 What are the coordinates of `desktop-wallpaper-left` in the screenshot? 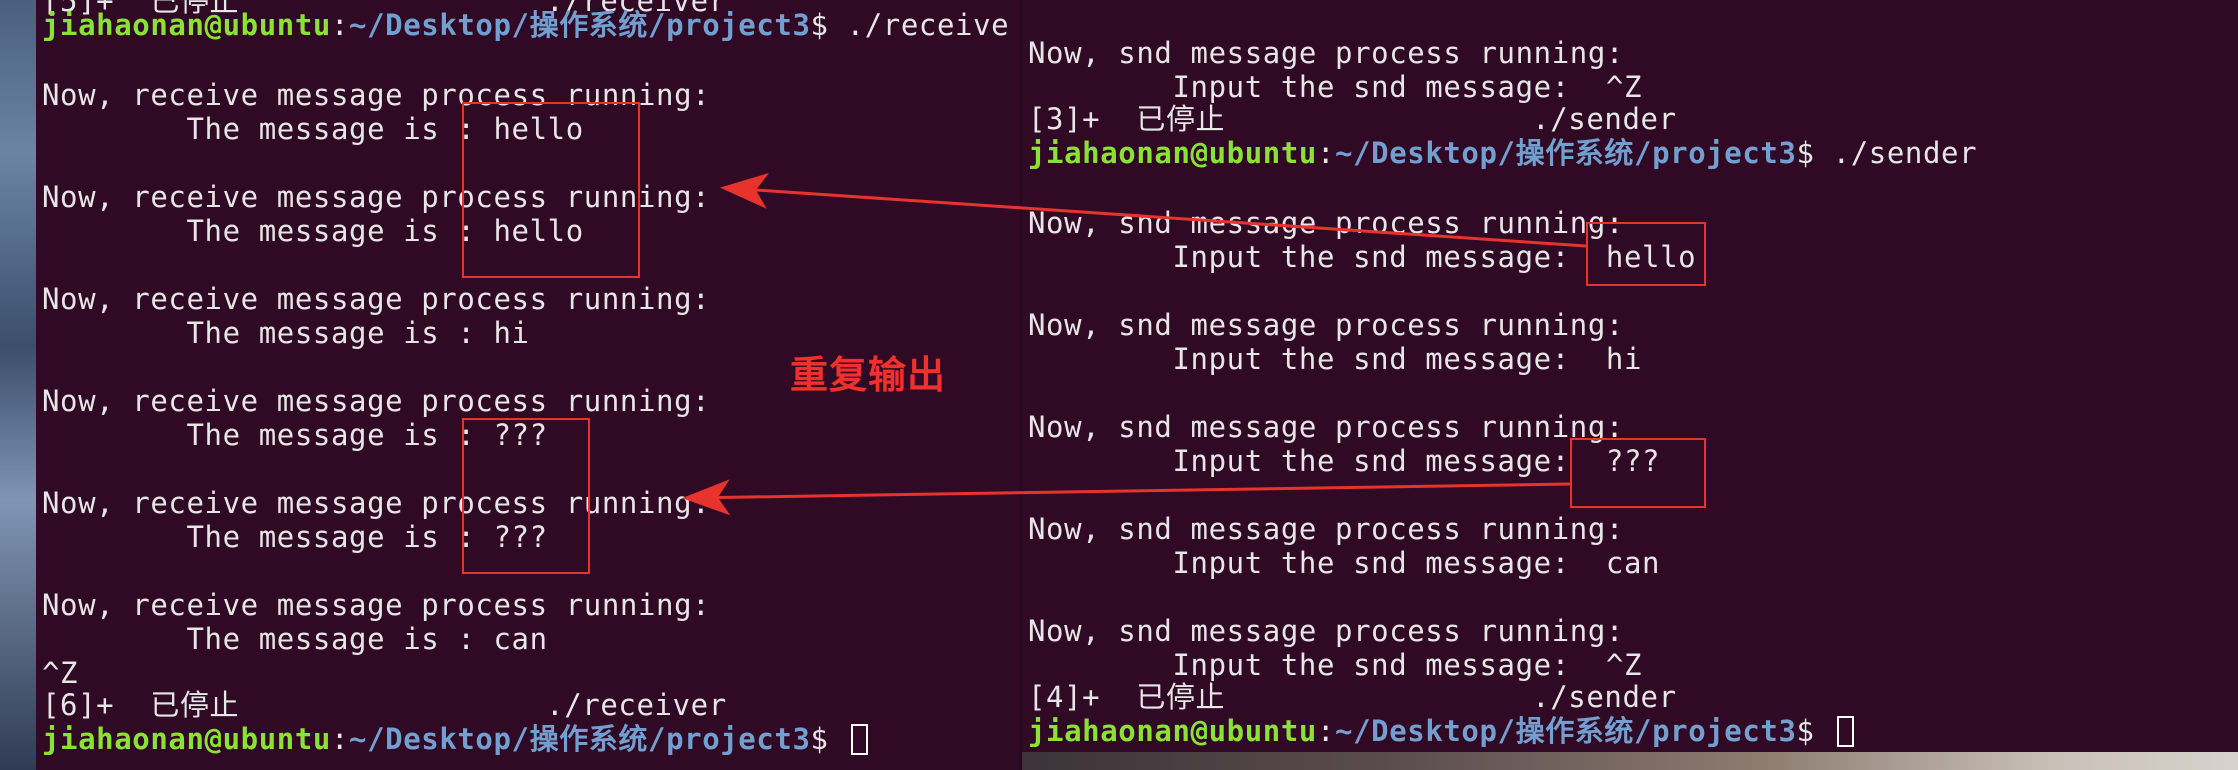 It's located at (18, 385).